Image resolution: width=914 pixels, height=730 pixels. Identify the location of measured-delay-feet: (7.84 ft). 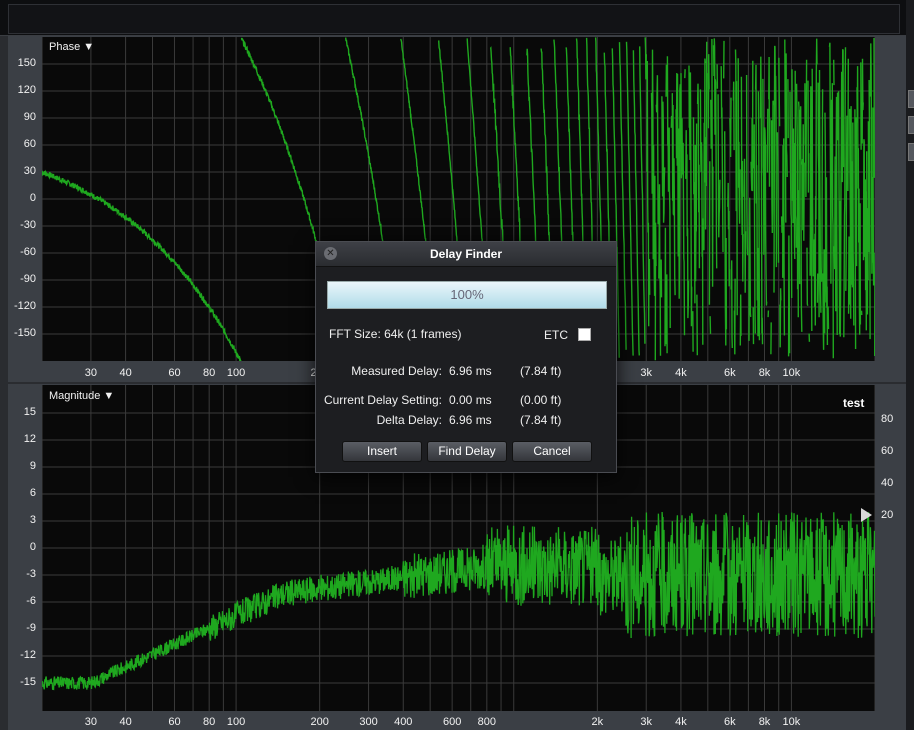
(541, 371).